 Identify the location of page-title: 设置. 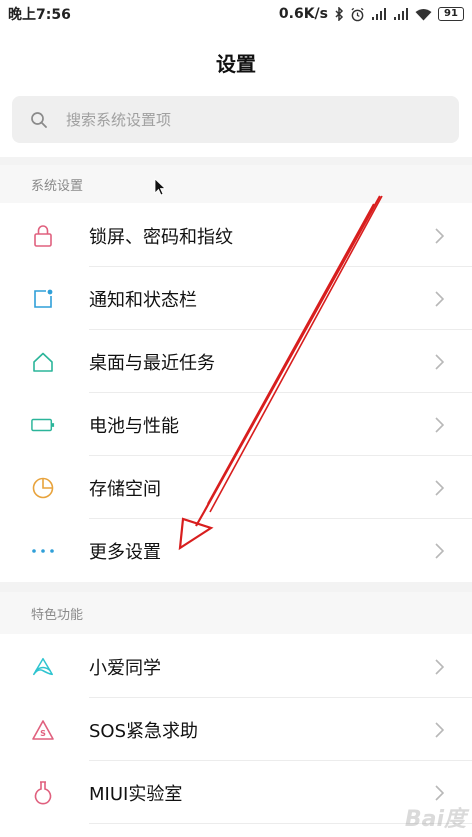
(236, 64).